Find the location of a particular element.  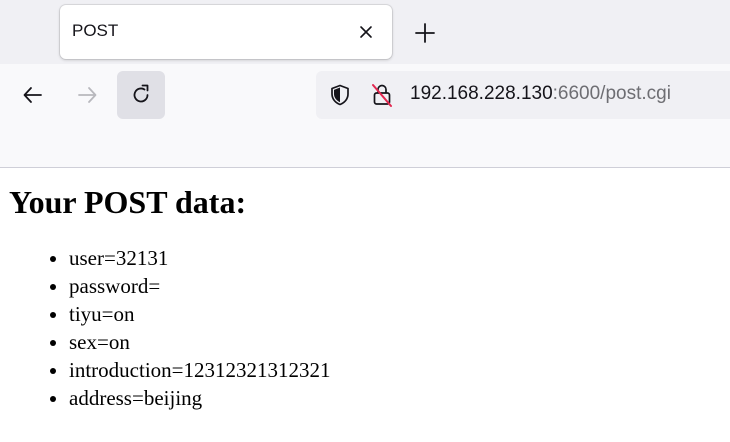

forward-button is located at coordinates (87, 95).